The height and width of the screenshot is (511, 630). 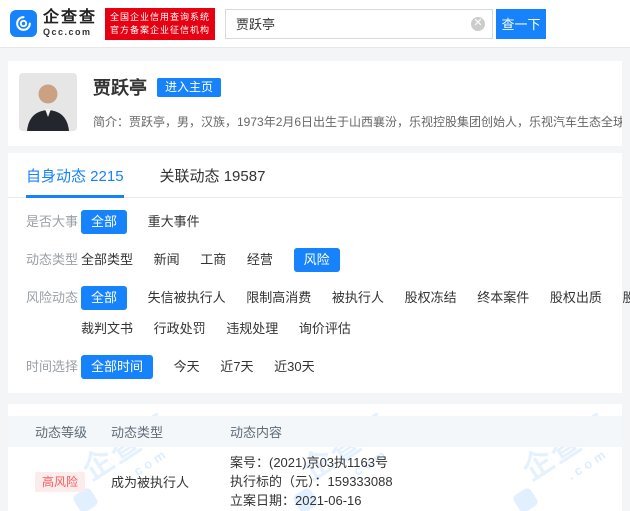 What do you see at coordinates (120, 88) in the screenshot?
I see `profile-name: 贾跃亭` at bounding box center [120, 88].